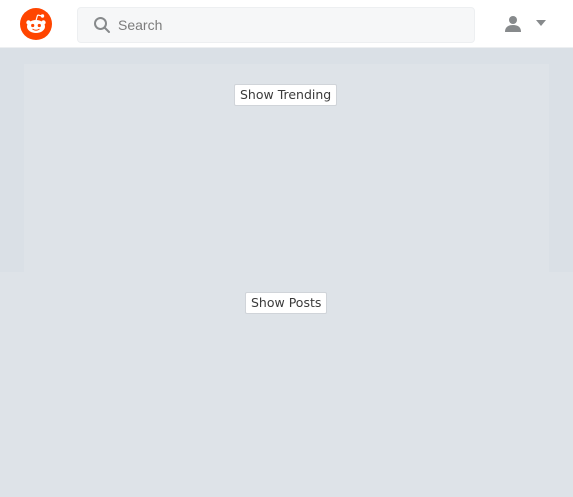 This screenshot has height=497, width=573. I want to click on search-input, so click(288, 25).